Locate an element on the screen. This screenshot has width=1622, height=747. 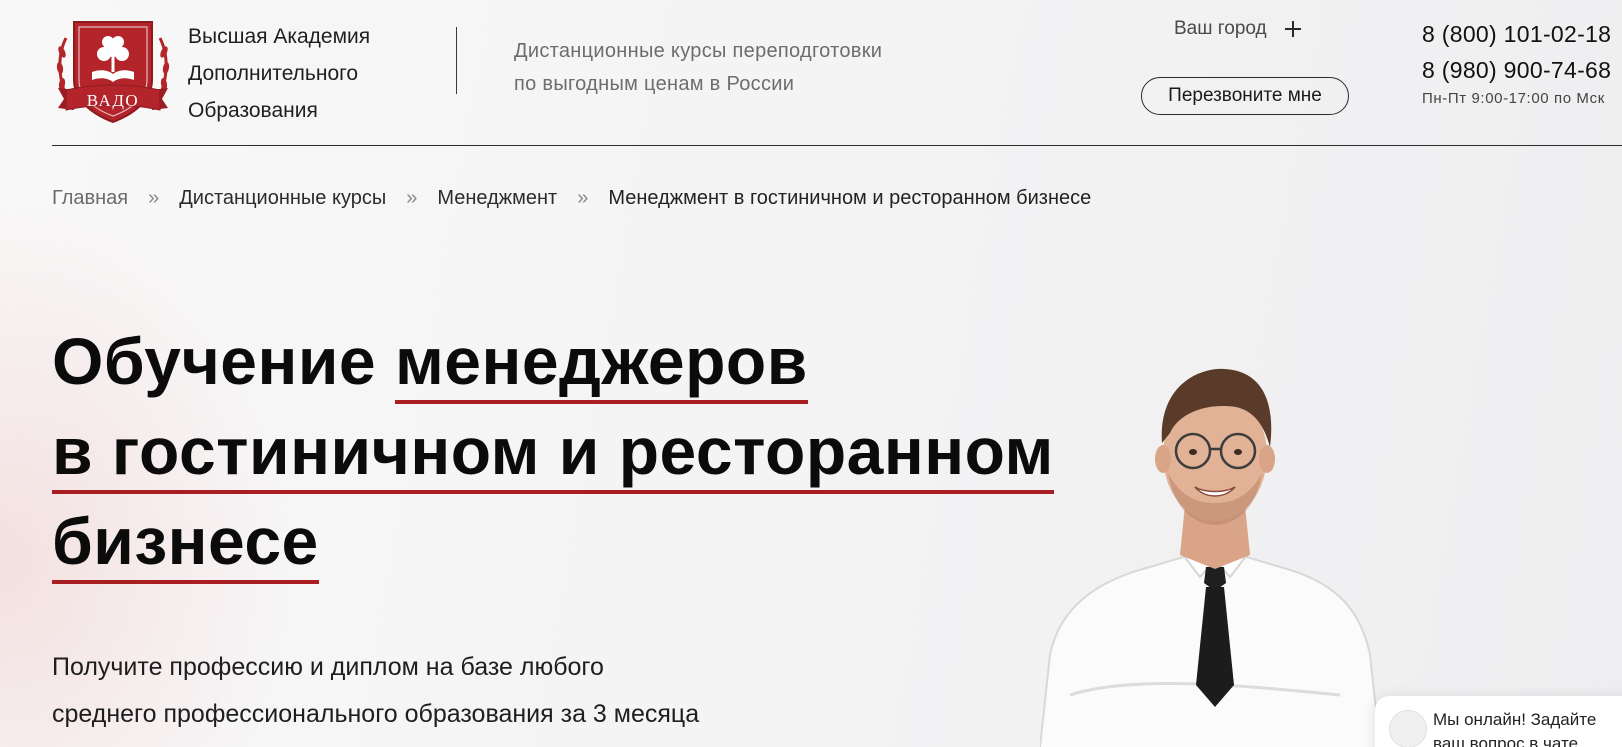
academy-crest-icon: ВАДО is located at coordinates (113, 72).